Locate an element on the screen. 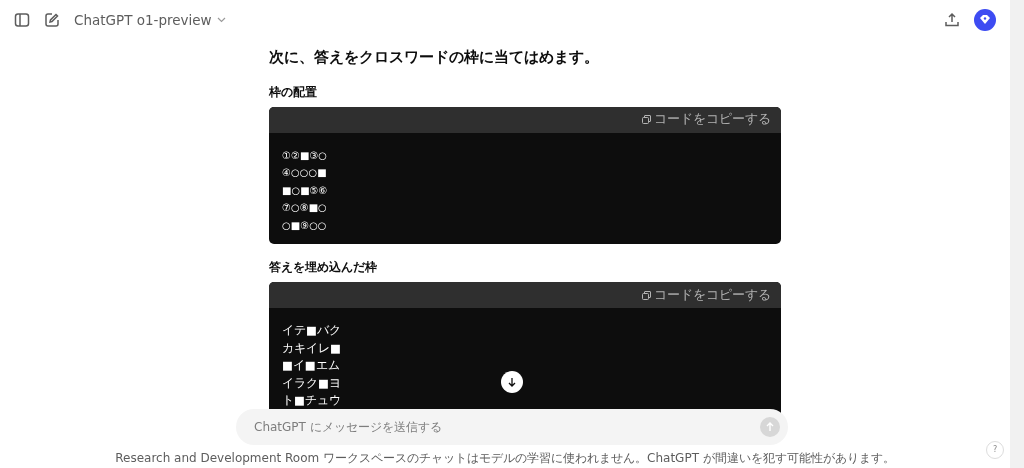  code-line: ④○○○■ is located at coordinates (304, 173).